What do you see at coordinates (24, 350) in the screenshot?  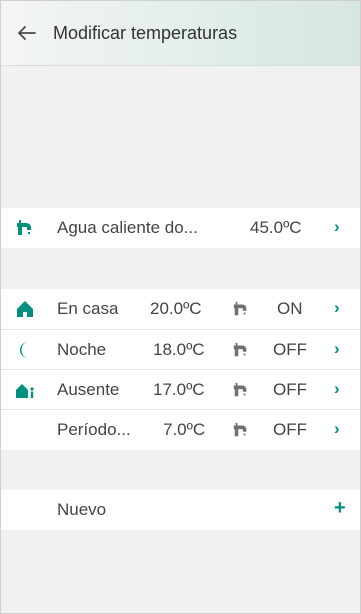 I see `moon-icon` at bounding box center [24, 350].